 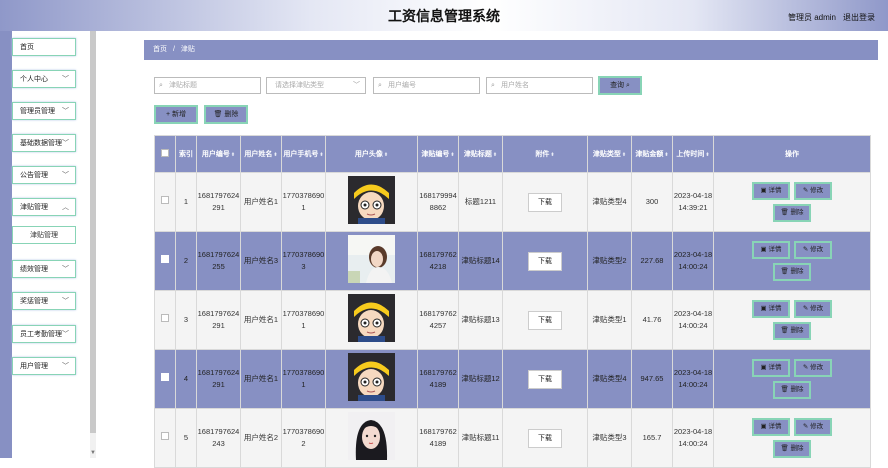 I want to click on col-header: 津贴金额⬍, so click(x=652, y=154).